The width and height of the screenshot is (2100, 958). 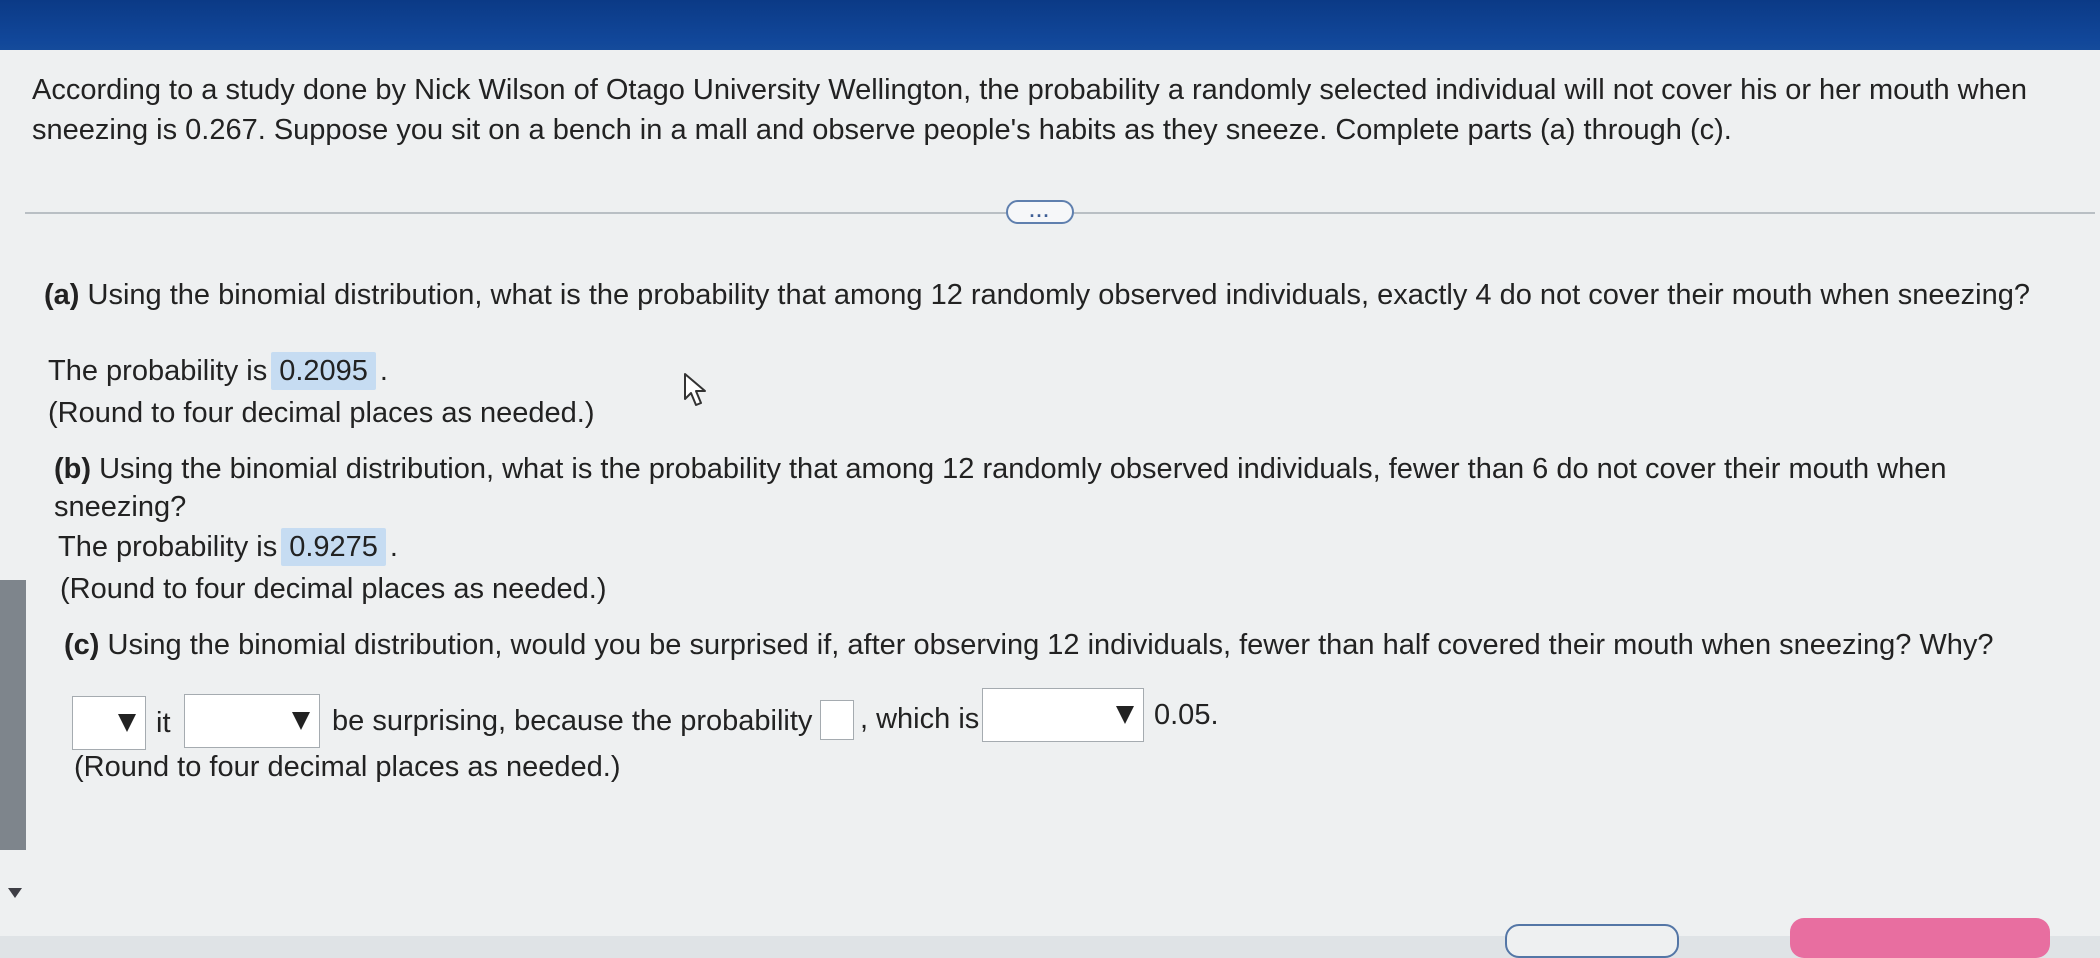 I want to click on part-a-answer-suffix: ., so click(x=383, y=371).